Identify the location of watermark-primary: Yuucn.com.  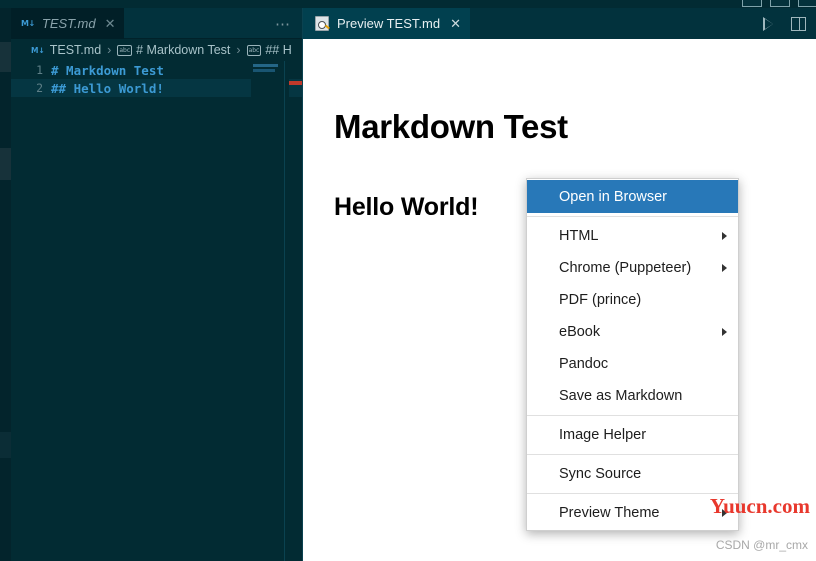
(759, 506).